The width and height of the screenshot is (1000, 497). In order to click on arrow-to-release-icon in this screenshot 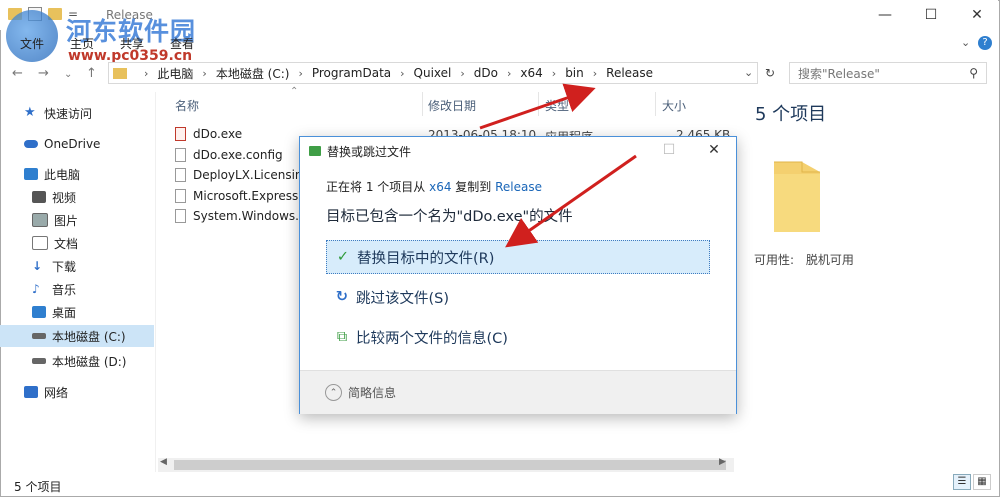, I will do `click(537, 106)`.